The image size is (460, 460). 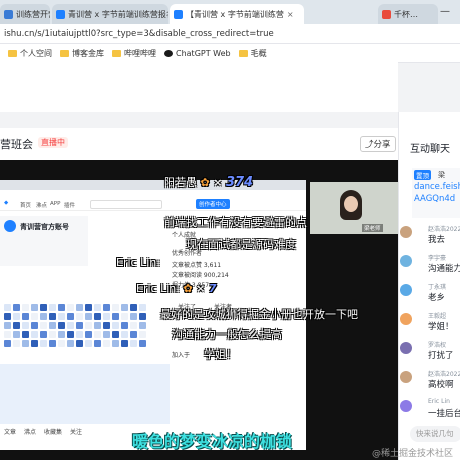 What do you see at coordinates (445, 11) in the screenshot?
I see `window-minimize-icon: —` at bounding box center [445, 11].